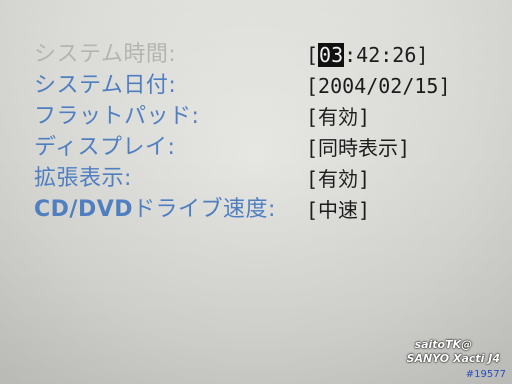 The height and width of the screenshot is (384, 512). I want to click on setting-value-extended-display: [有効], so click(338, 179).